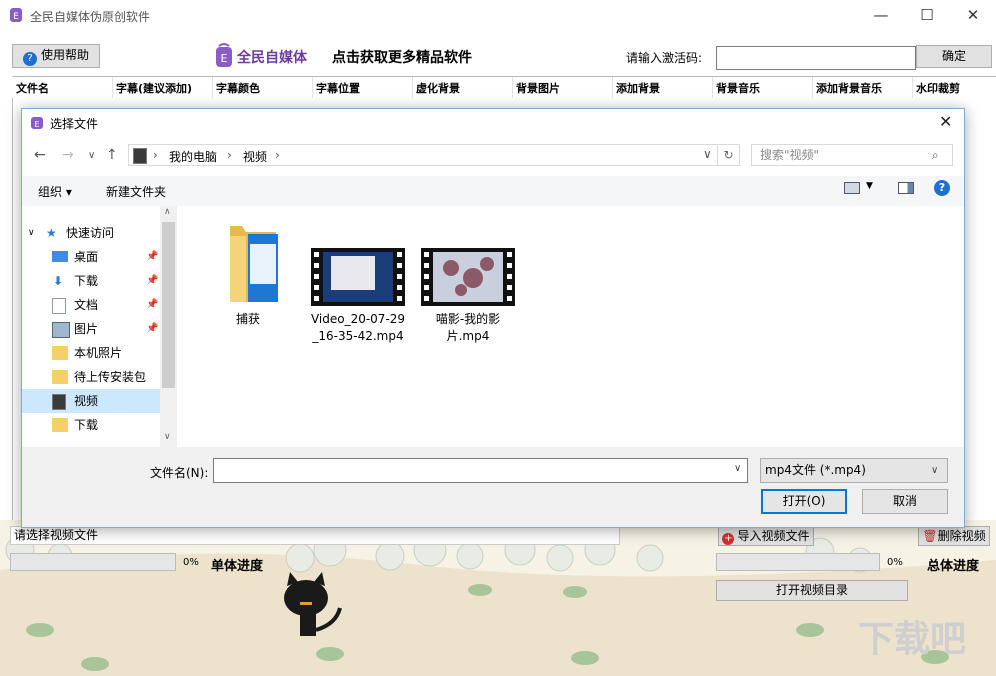  I want to click on address-dropdown-icon: ∨, so click(707, 154).